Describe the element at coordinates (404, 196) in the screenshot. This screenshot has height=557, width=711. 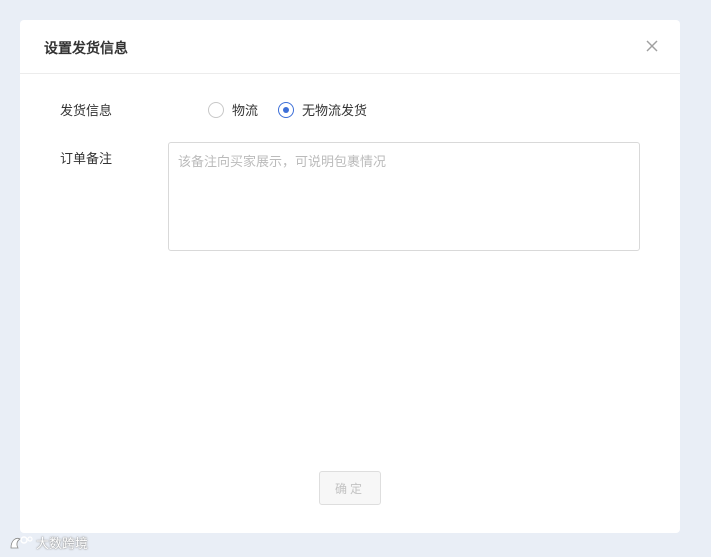
I see `order-remark-textarea` at that location.